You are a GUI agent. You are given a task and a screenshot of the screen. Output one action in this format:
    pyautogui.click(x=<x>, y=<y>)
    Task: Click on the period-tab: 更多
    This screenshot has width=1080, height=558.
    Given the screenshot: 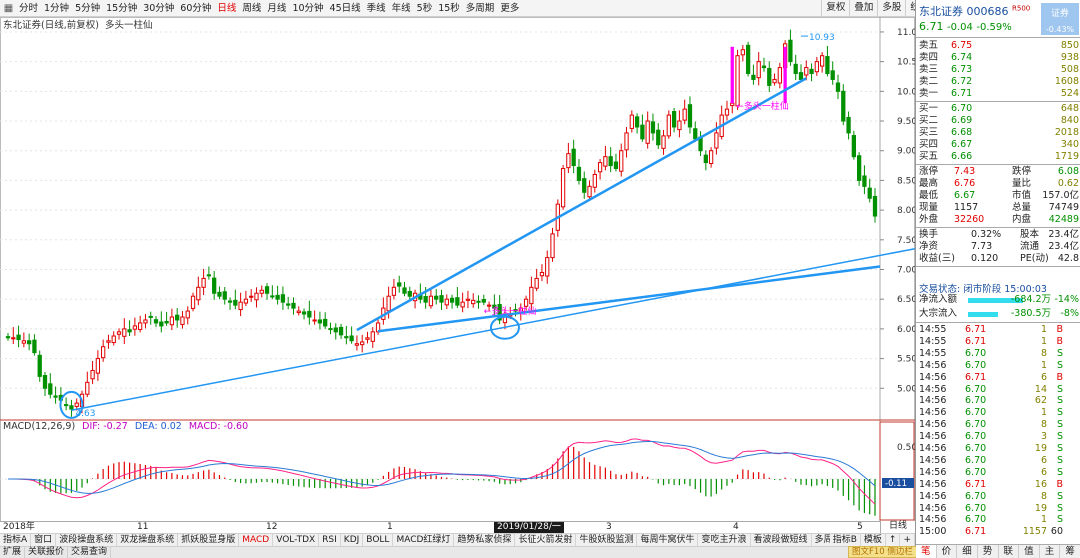 What is the action you would take?
    pyautogui.click(x=509, y=8)
    